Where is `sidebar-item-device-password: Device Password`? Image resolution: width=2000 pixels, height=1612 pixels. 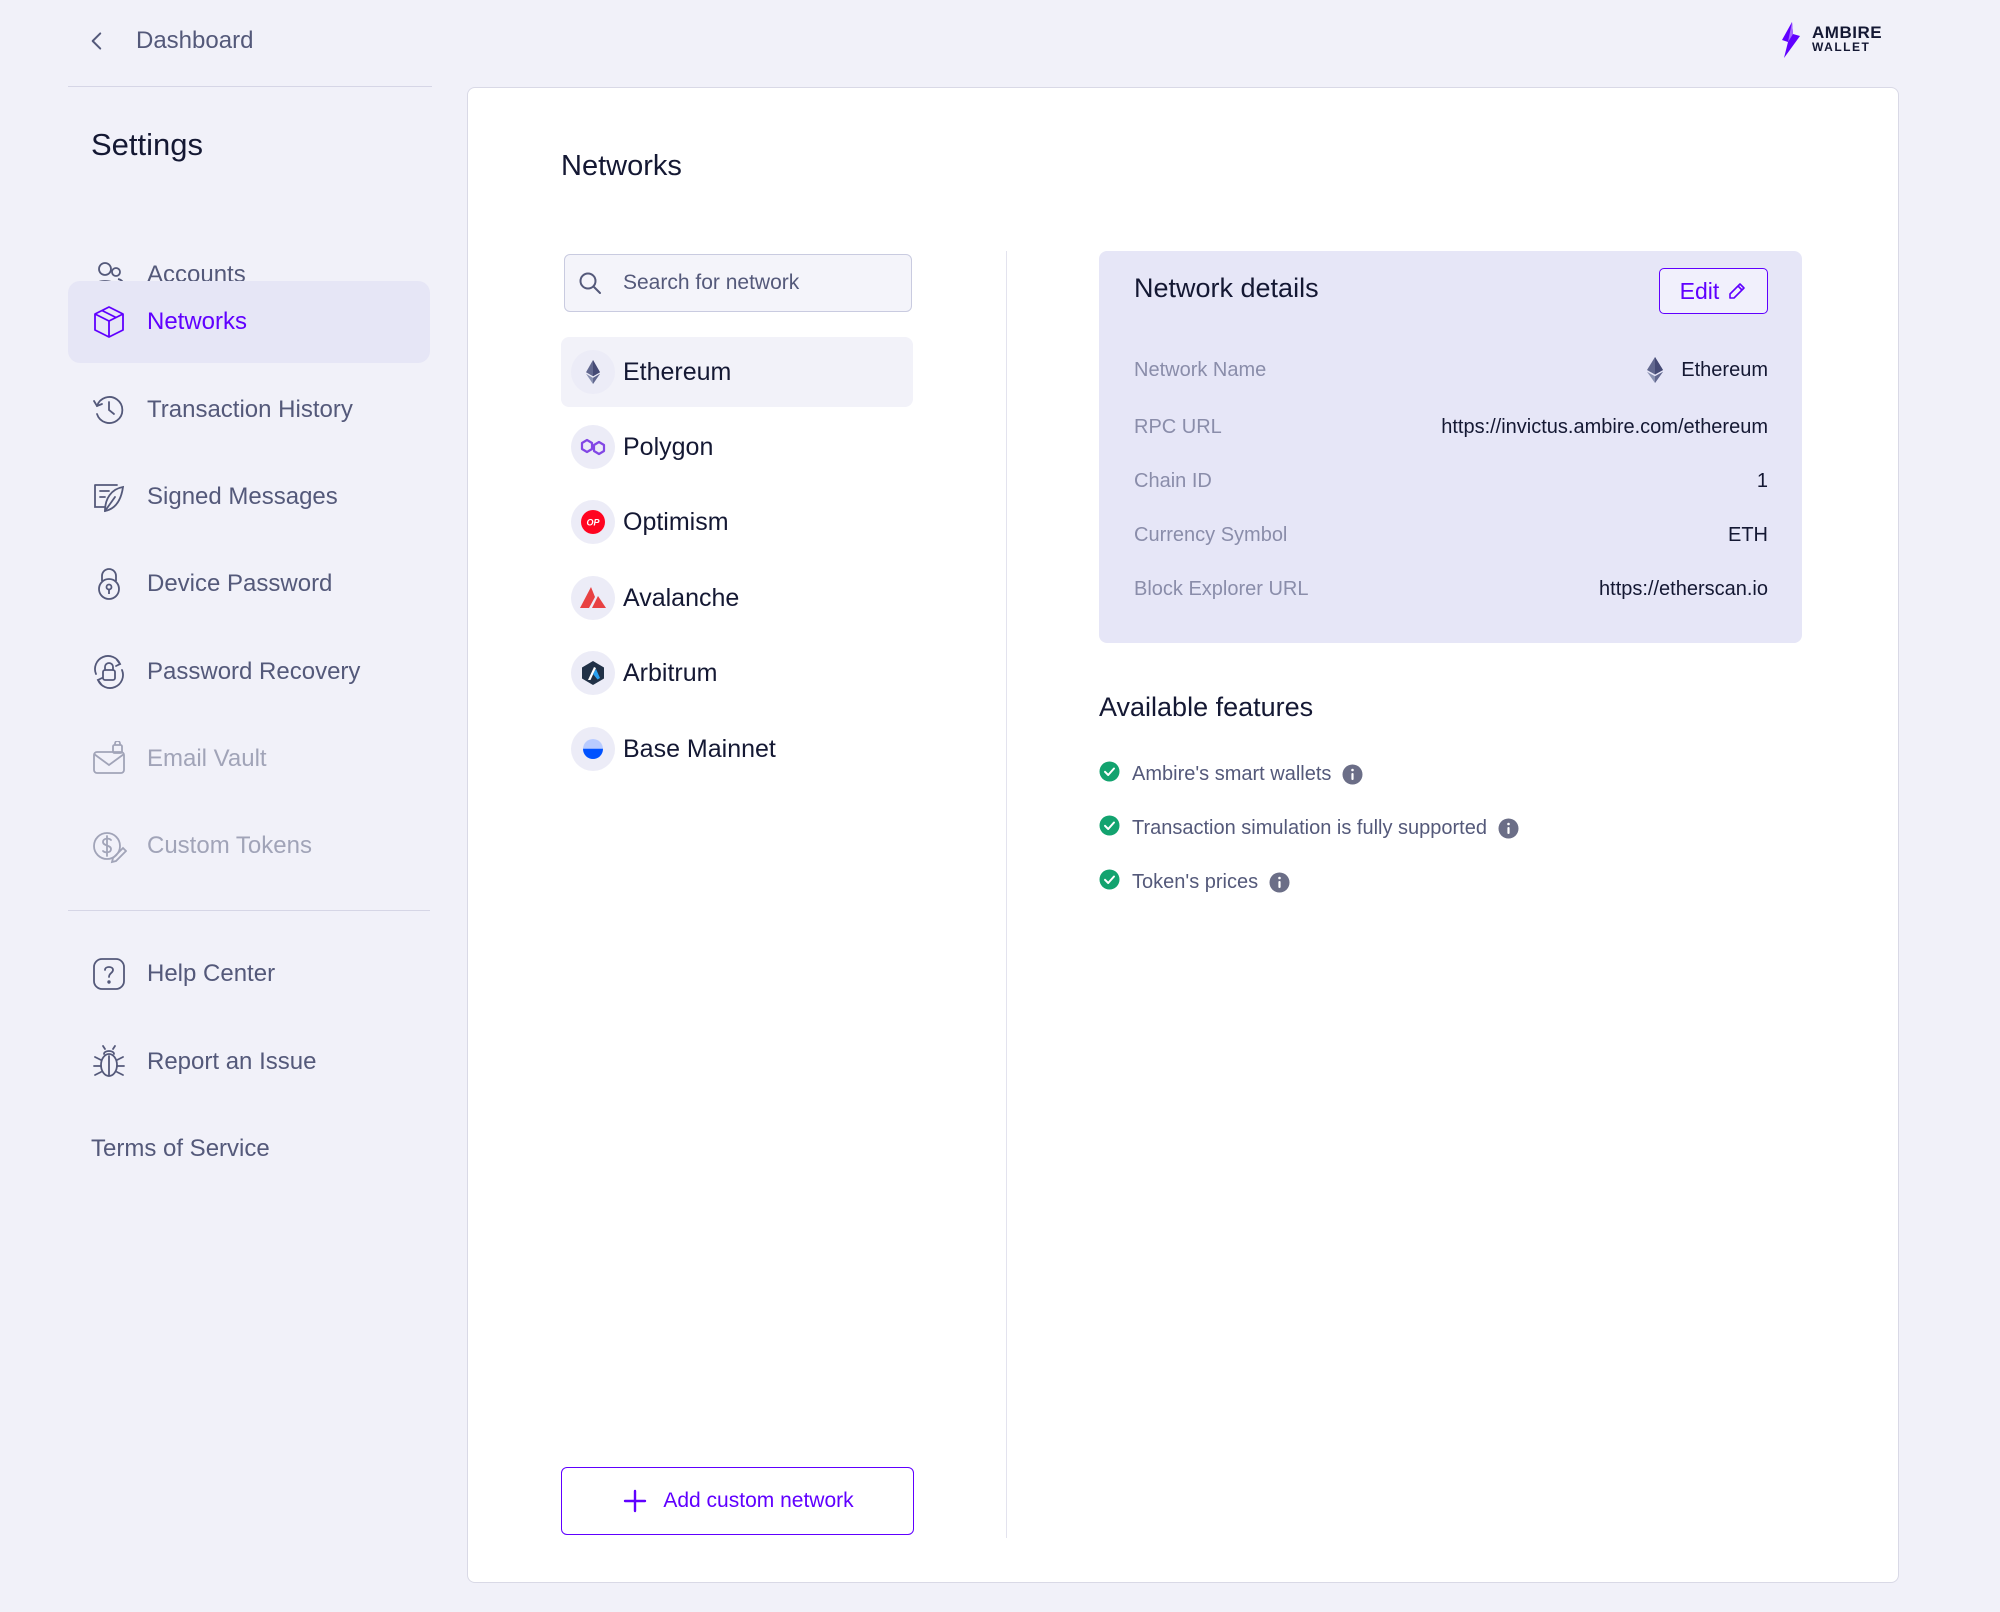
sidebar-item-device-password: Device Password is located at coordinates (249, 584).